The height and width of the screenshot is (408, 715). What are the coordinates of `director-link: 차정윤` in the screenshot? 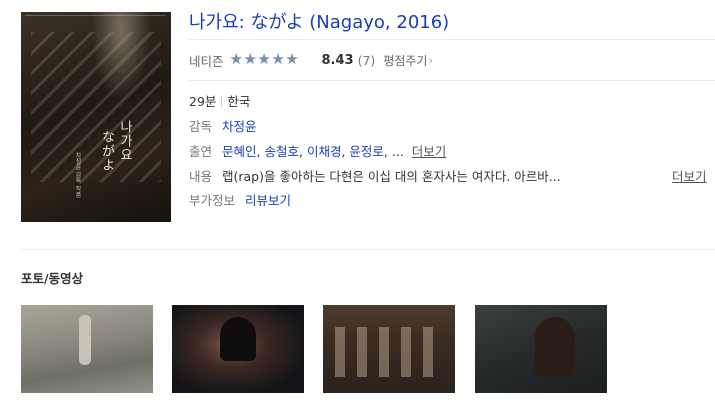 It's located at (239, 126).